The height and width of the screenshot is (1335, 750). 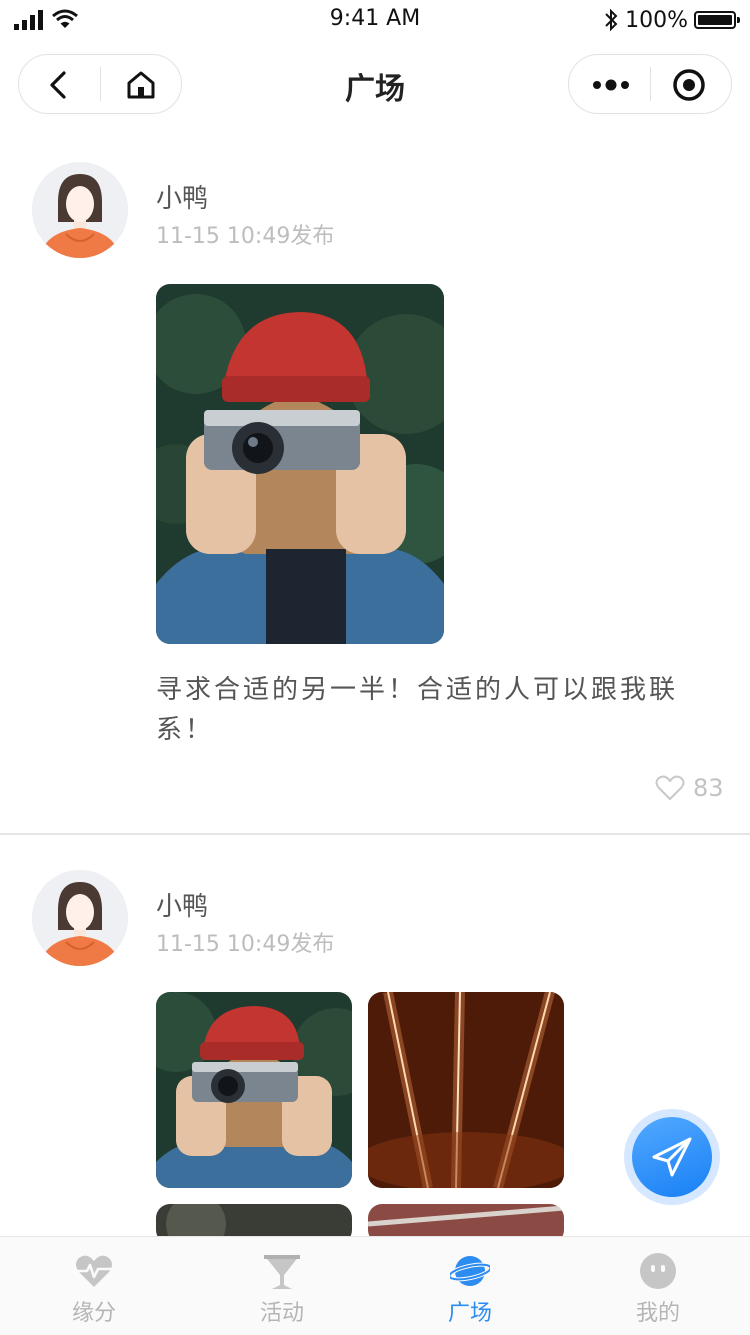 I want to click on photo-light-streaks, so click(x=466, y=1090).